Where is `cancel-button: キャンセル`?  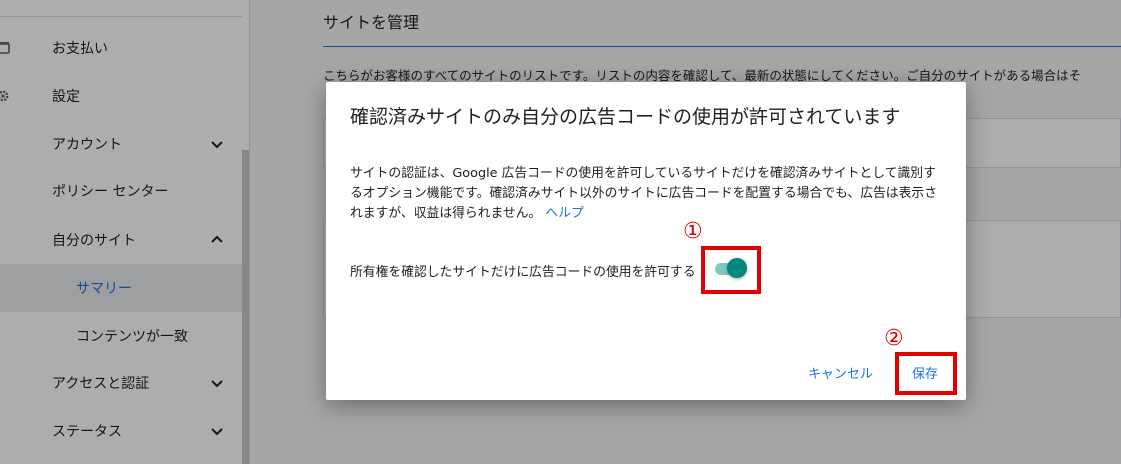 cancel-button: キャンセル is located at coordinates (840, 372).